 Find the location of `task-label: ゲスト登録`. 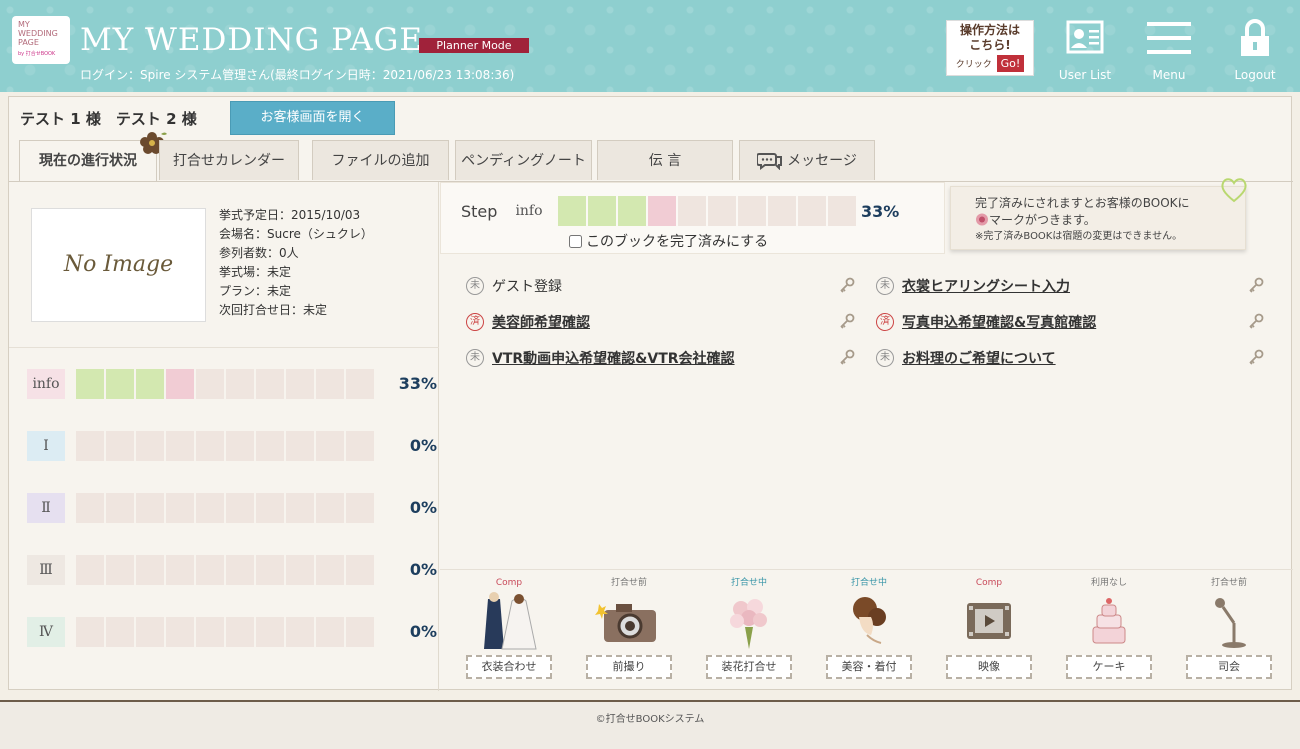

task-label: ゲスト登録 is located at coordinates (527, 287).